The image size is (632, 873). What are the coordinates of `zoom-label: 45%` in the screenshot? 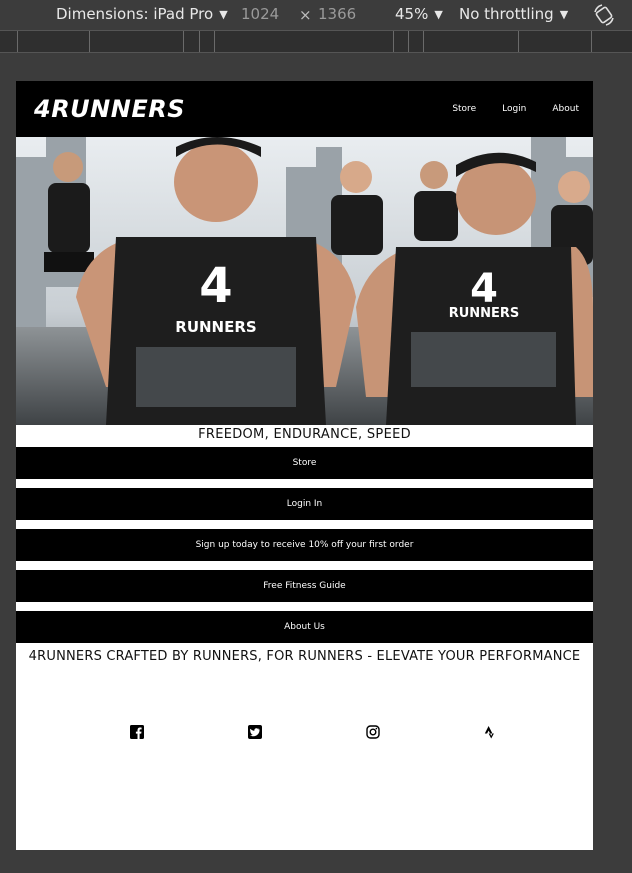 It's located at (412, 14).